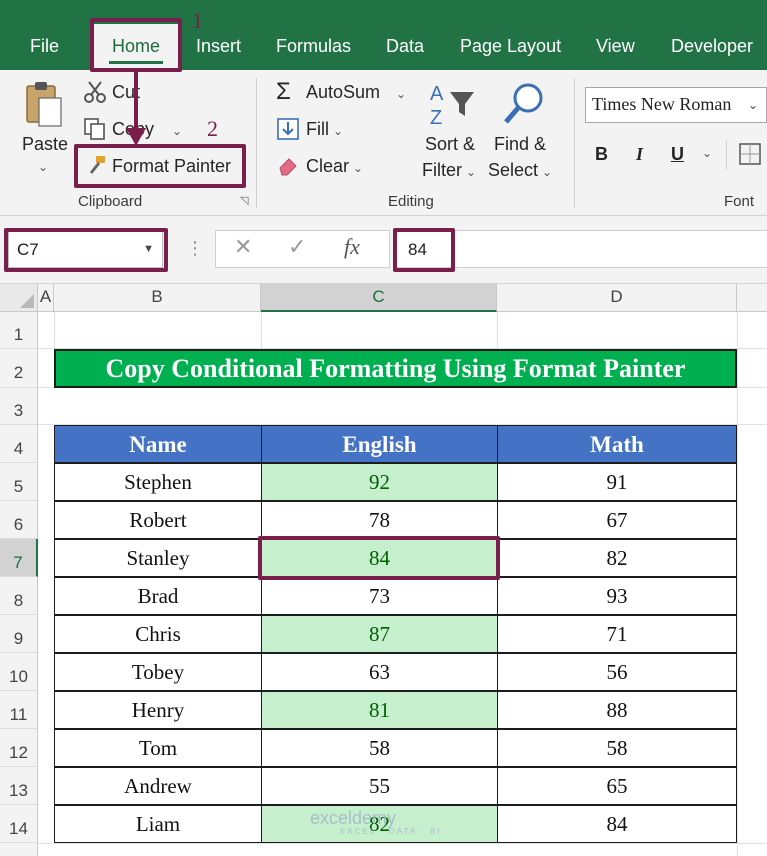  I want to click on sort-filter-icon: A Z, so click(452, 107).